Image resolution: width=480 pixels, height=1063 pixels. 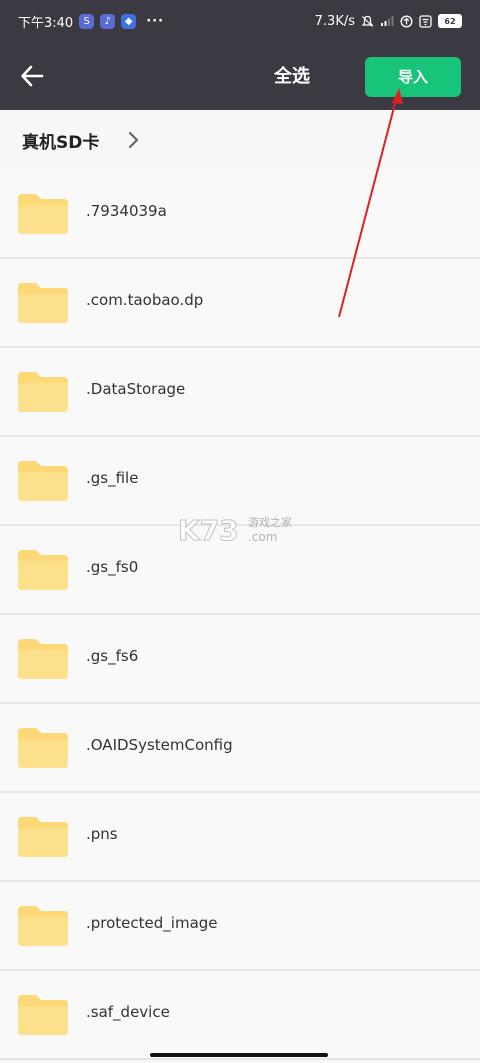 I want to click on status-bar-right: 7.3K/s 62, so click(x=388, y=21).